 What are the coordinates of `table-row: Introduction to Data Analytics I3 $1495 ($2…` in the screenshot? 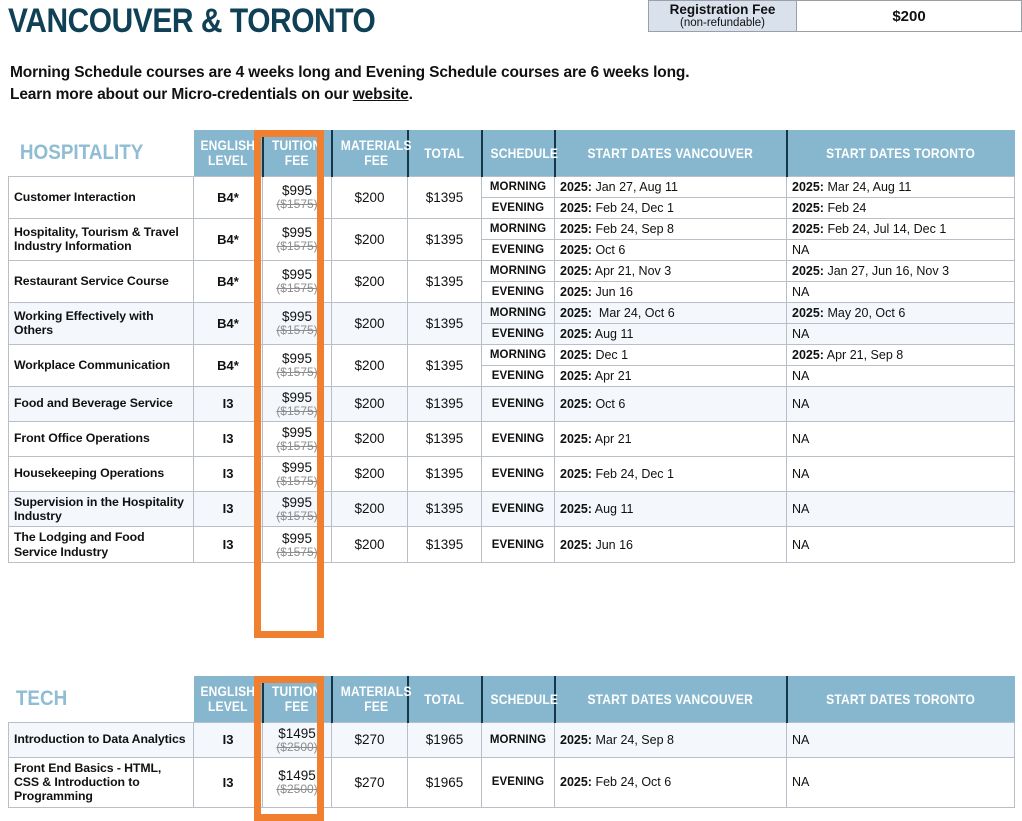 It's located at (511, 739).